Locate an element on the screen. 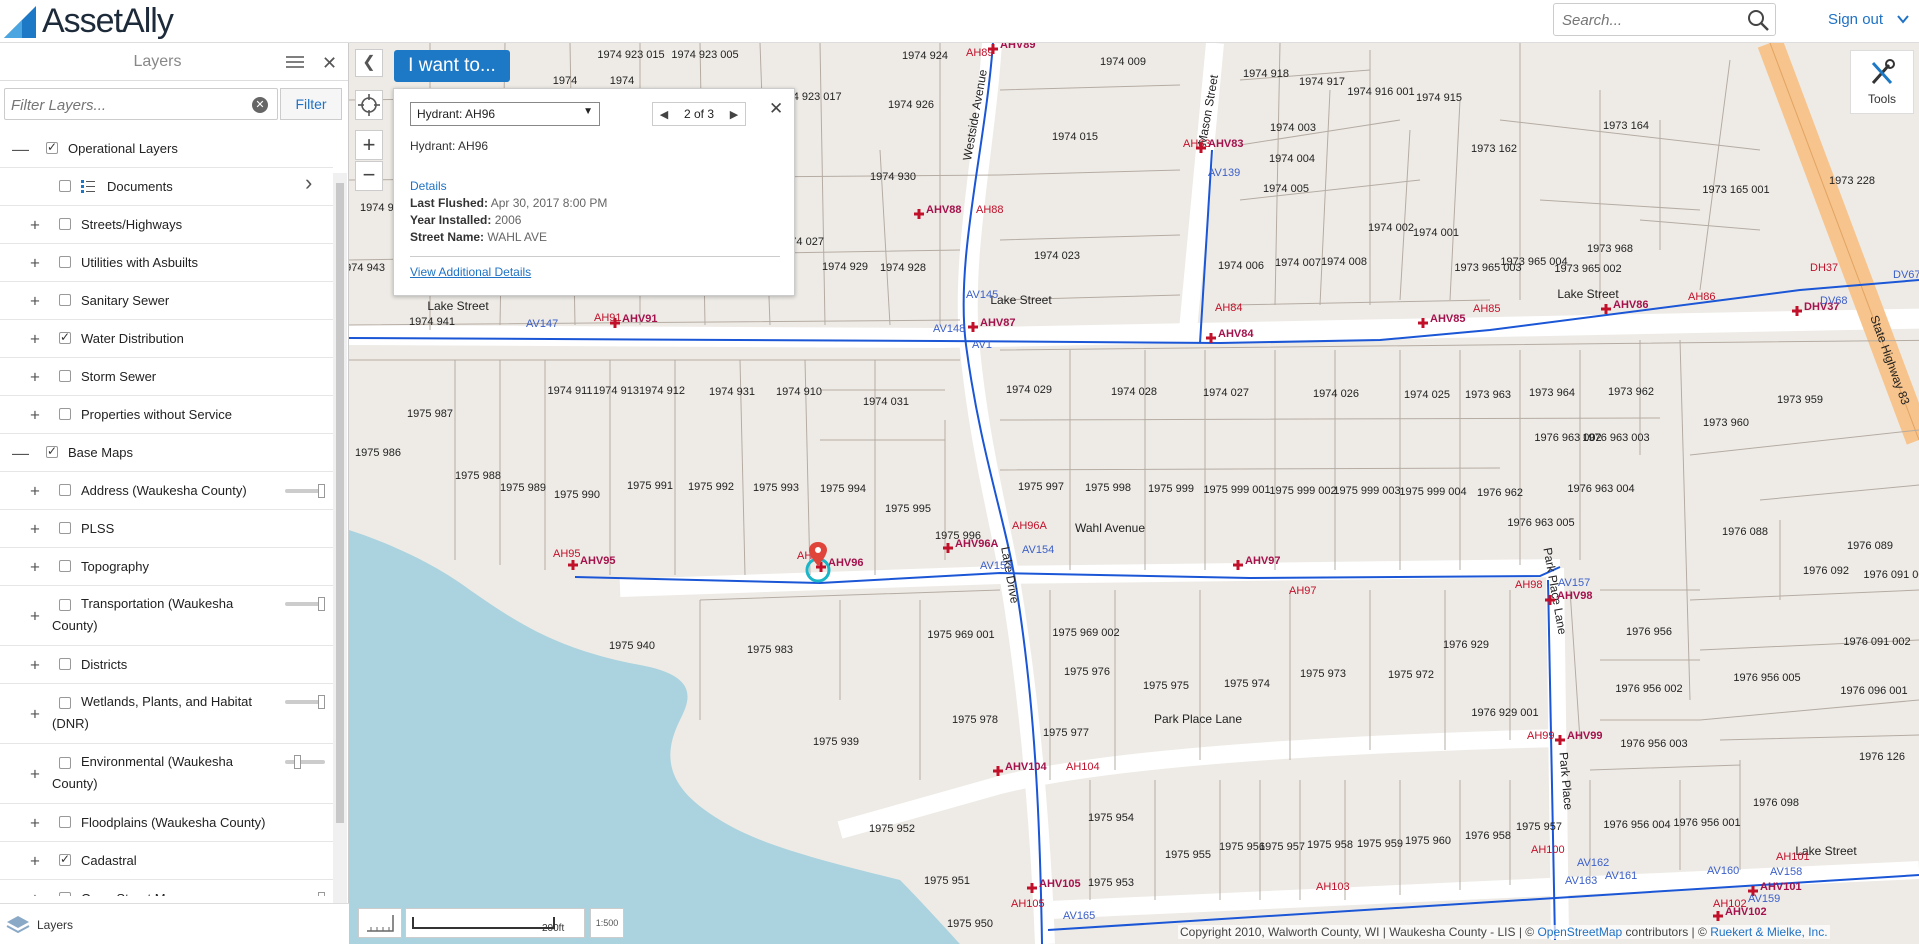 This screenshot has height=944, width=1919. clear-icon: ✕ is located at coordinates (260, 105).